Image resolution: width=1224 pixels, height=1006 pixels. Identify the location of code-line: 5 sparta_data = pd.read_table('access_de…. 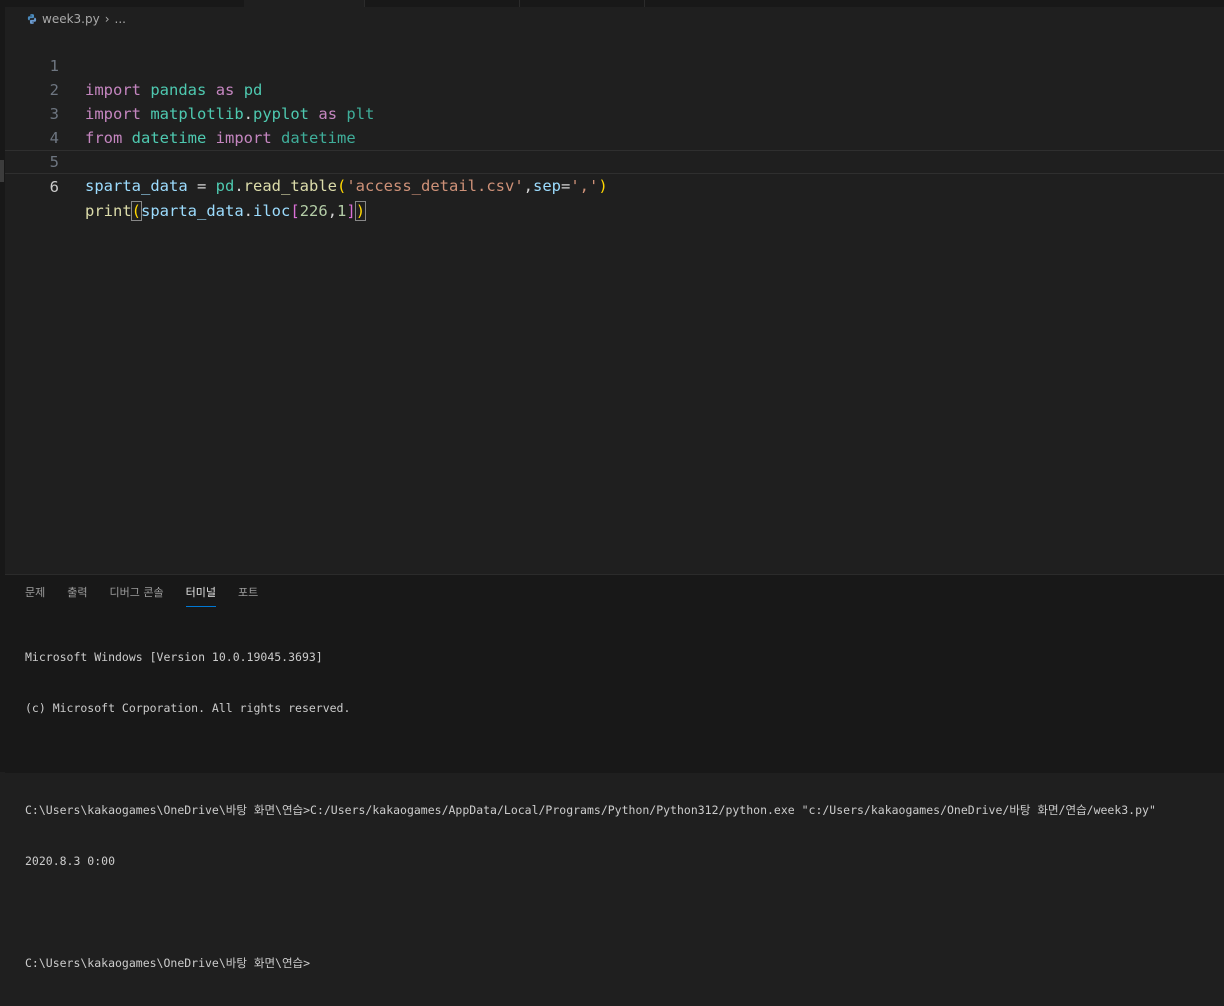
(614, 160).